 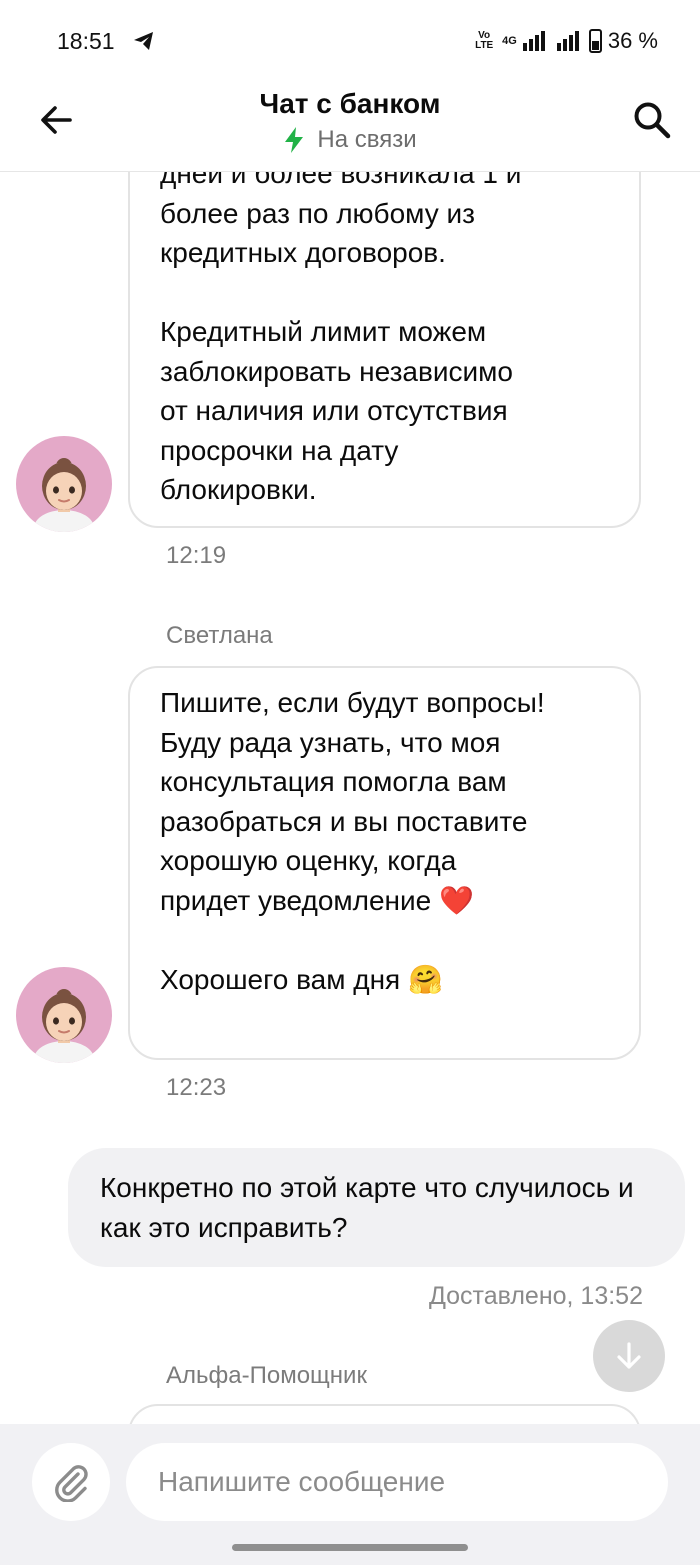 I want to click on message-time: 12:19, so click(x=196, y=555).